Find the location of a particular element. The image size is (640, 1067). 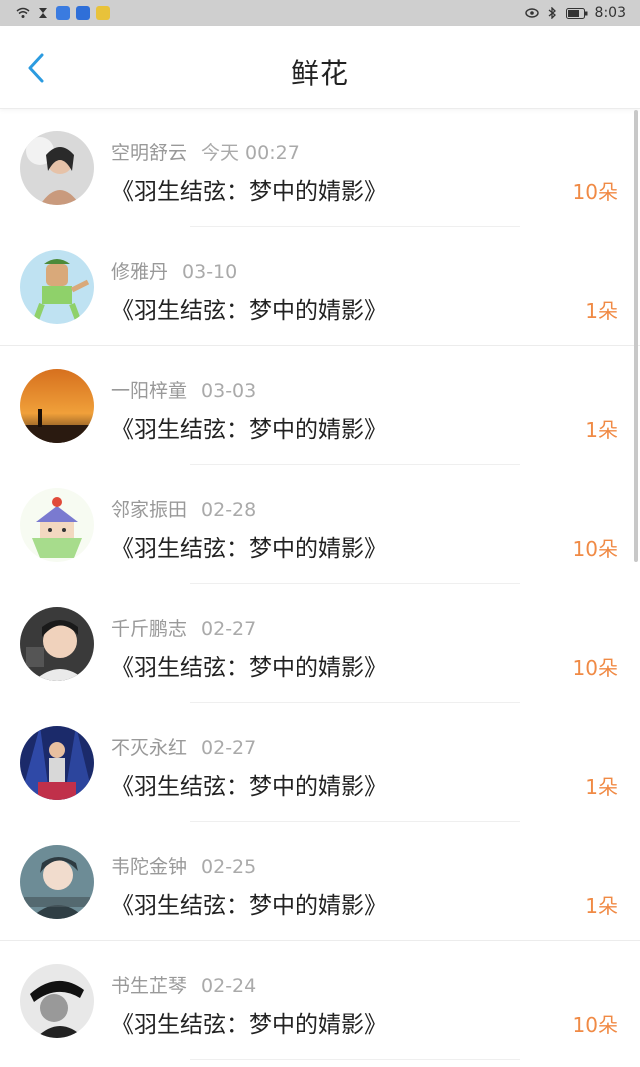

bluetooth-icon is located at coordinates (552, 13).